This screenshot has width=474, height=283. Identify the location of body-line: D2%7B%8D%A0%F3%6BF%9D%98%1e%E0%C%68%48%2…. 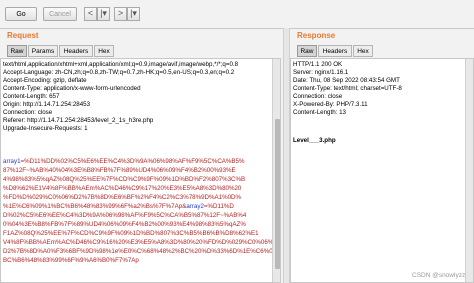
(142, 251).